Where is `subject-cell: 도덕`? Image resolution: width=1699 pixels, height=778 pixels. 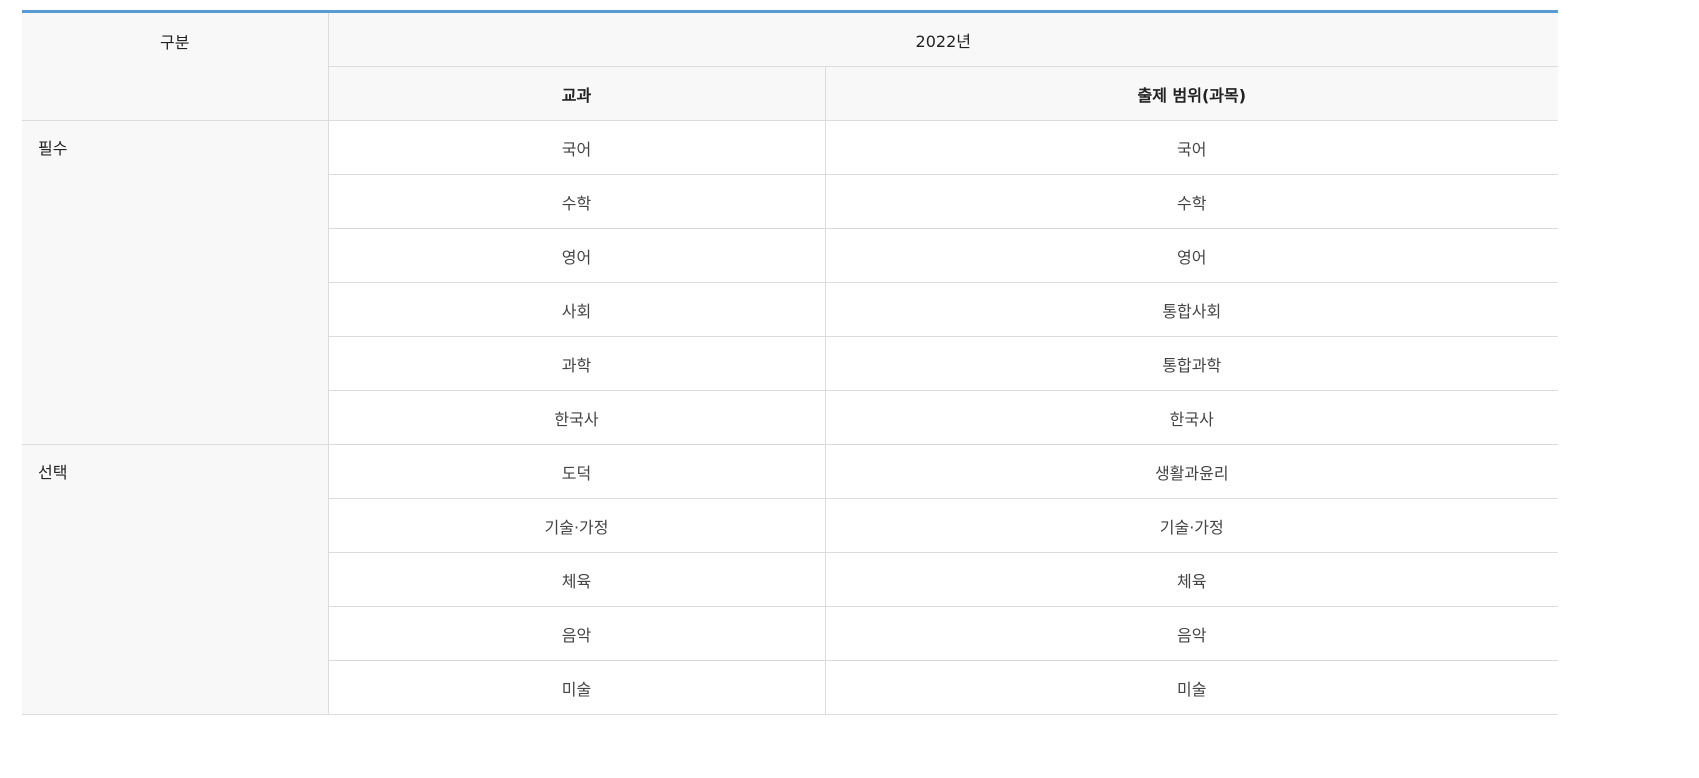 subject-cell: 도덕 is located at coordinates (576, 471).